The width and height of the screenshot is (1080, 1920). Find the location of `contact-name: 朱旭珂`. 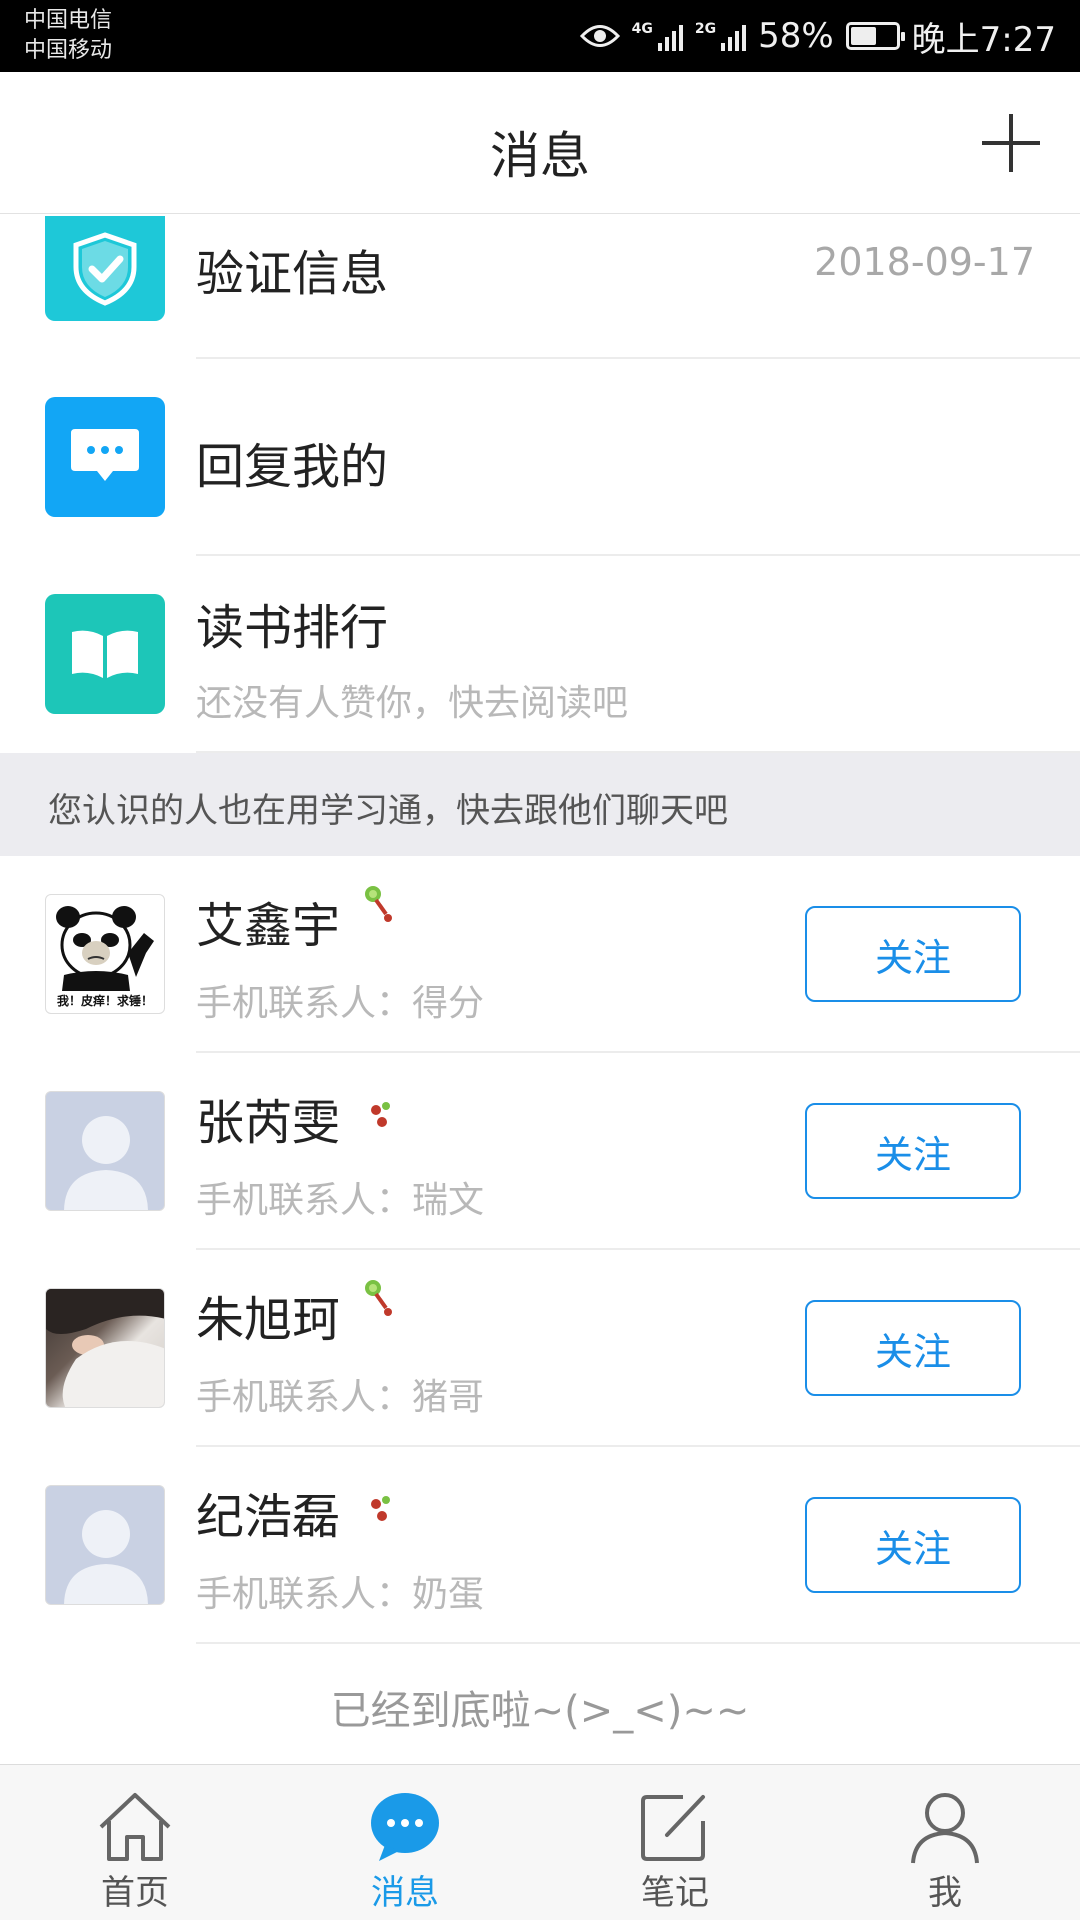

contact-name: 朱旭珂 is located at coordinates (268, 1320).